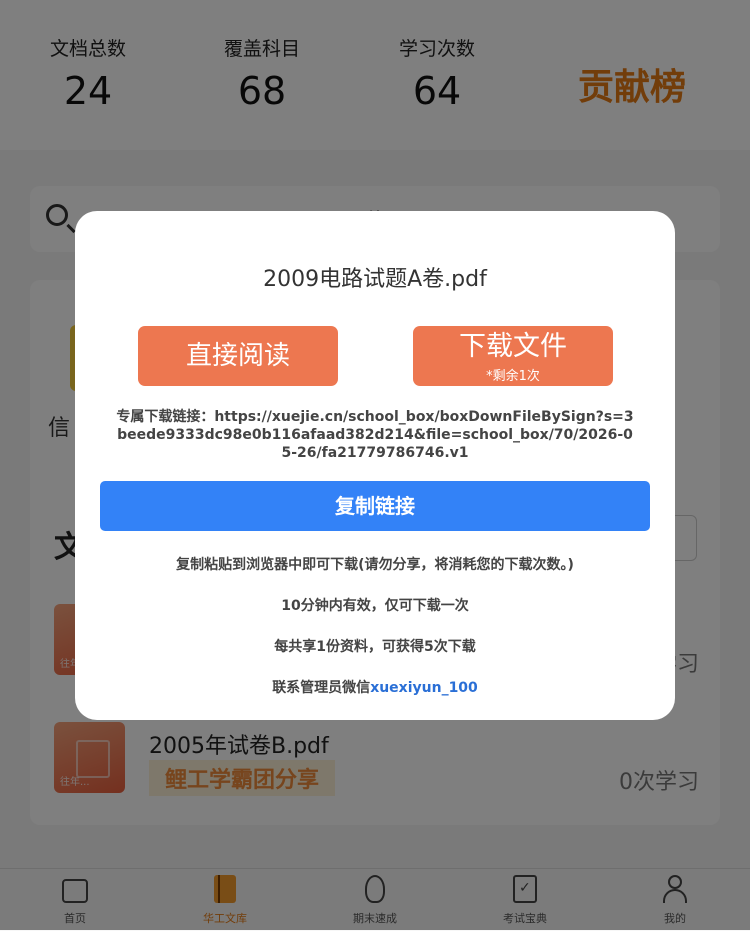 The height and width of the screenshot is (931, 750). What do you see at coordinates (165, 417) in the screenshot?
I see `link-label: 专属下载链接：` at bounding box center [165, 417].